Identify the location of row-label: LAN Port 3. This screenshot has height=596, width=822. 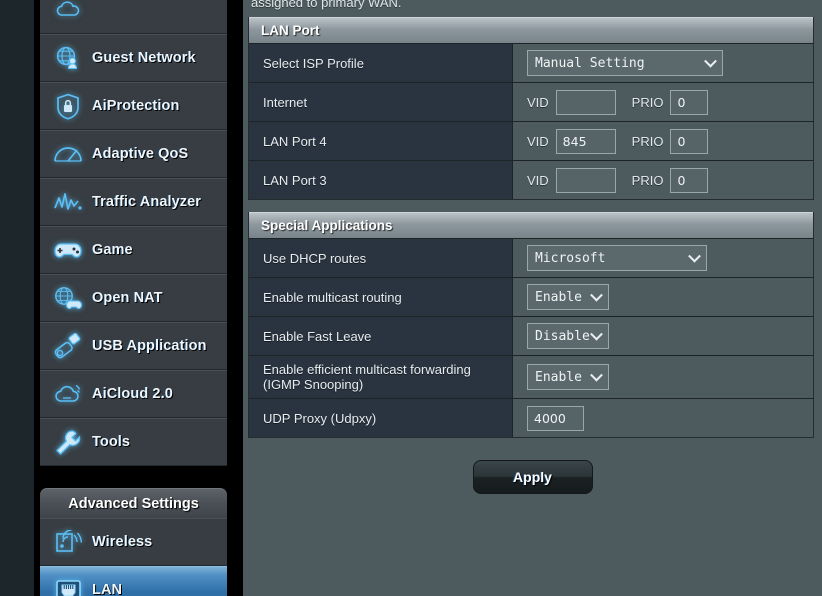
(381, 180).